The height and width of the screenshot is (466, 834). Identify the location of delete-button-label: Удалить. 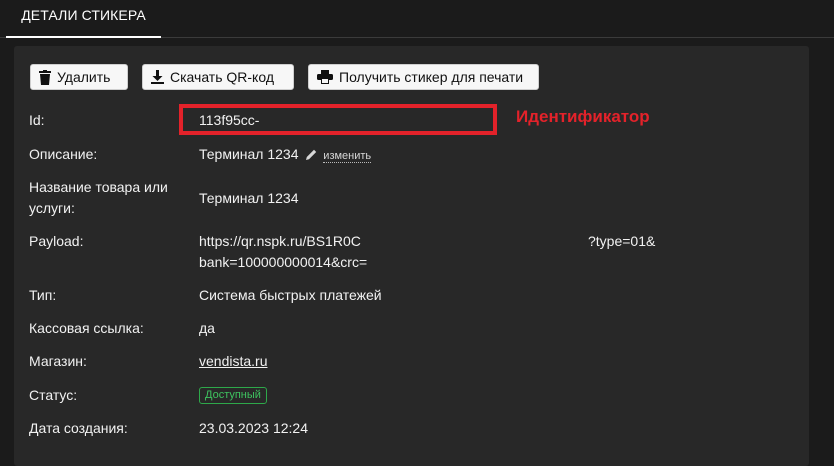
(84, 77).